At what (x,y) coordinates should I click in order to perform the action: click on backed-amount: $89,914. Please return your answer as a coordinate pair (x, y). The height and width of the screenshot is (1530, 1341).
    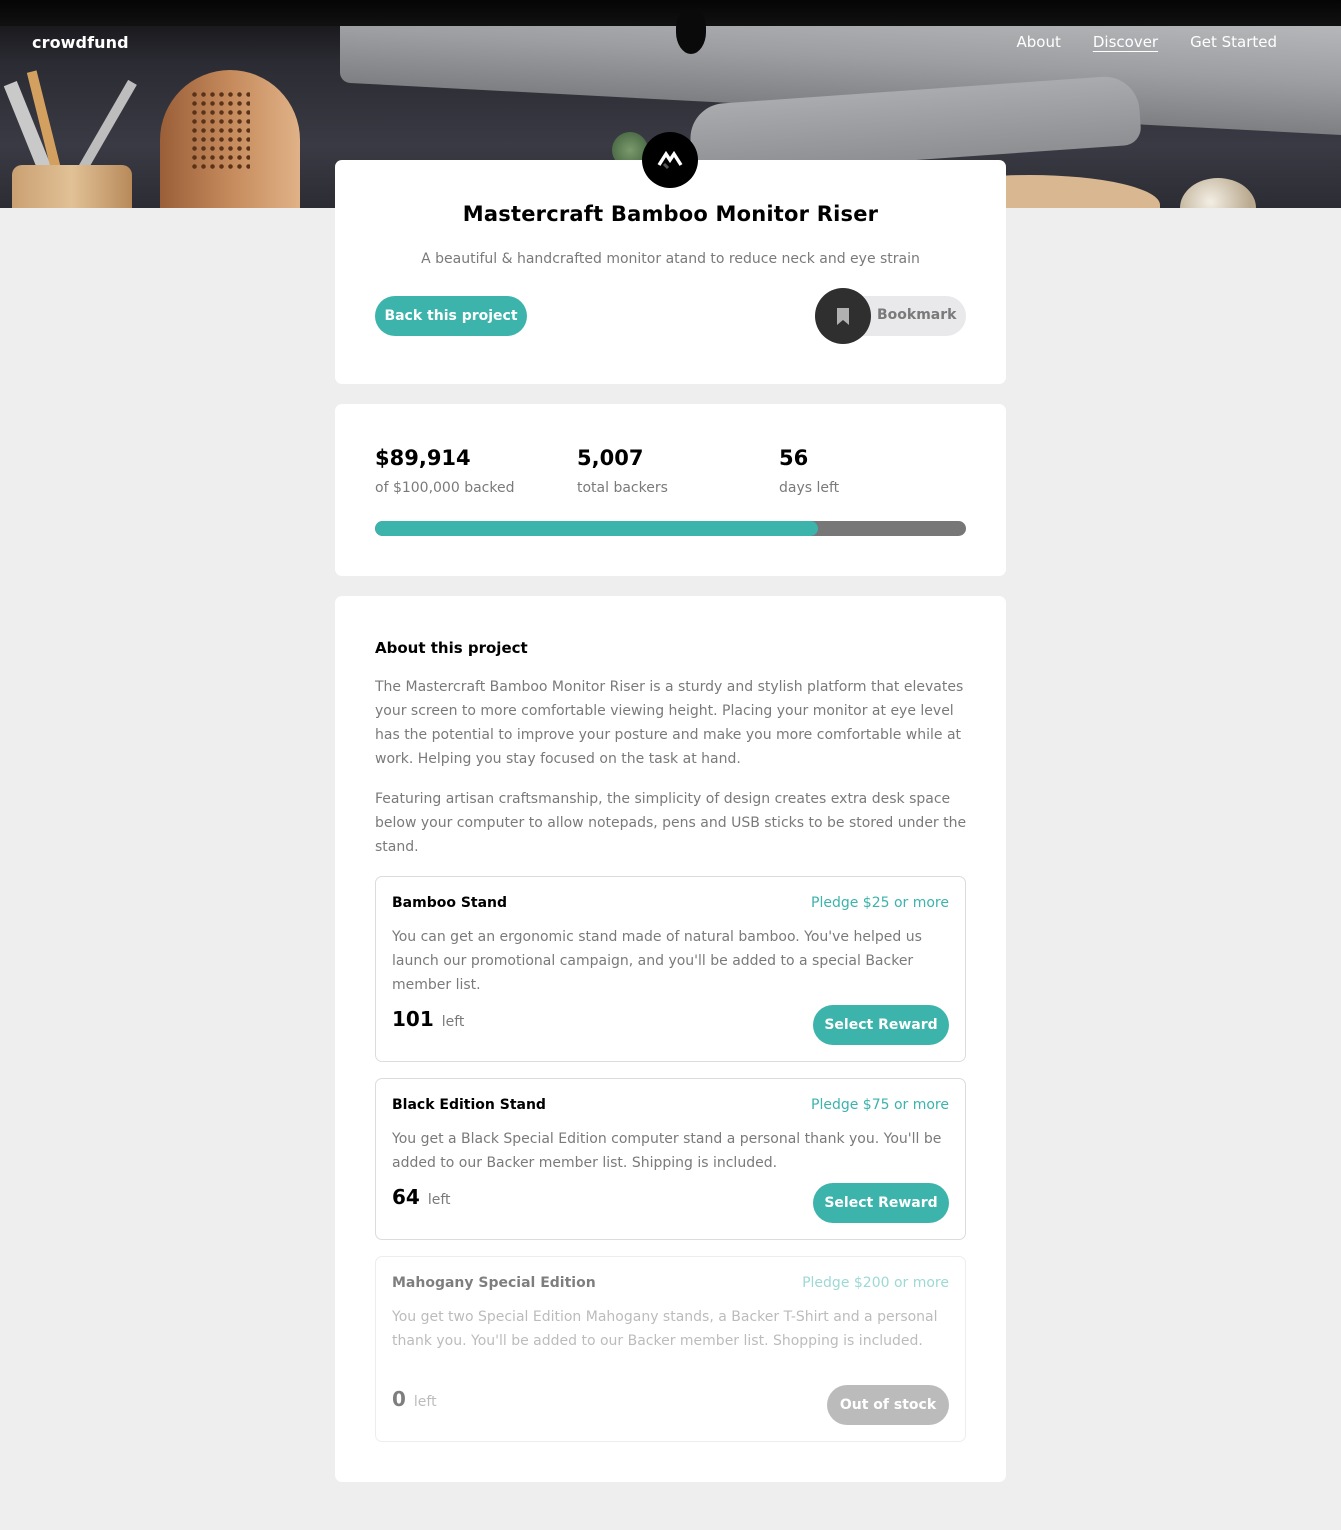
    Looking at the image, I should click on (423, 458).